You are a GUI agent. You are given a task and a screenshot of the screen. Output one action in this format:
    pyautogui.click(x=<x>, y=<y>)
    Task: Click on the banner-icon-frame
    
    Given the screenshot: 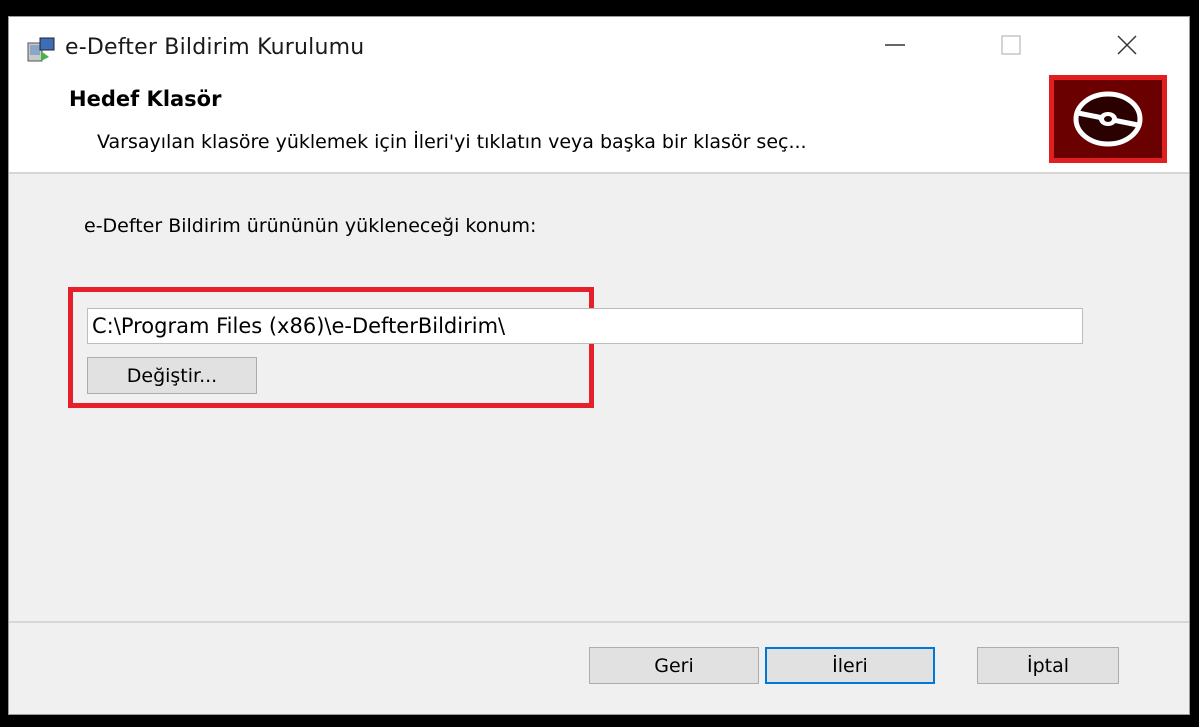 What is the action you would take?
    pyautogui.click(x=1108, y=119)
    